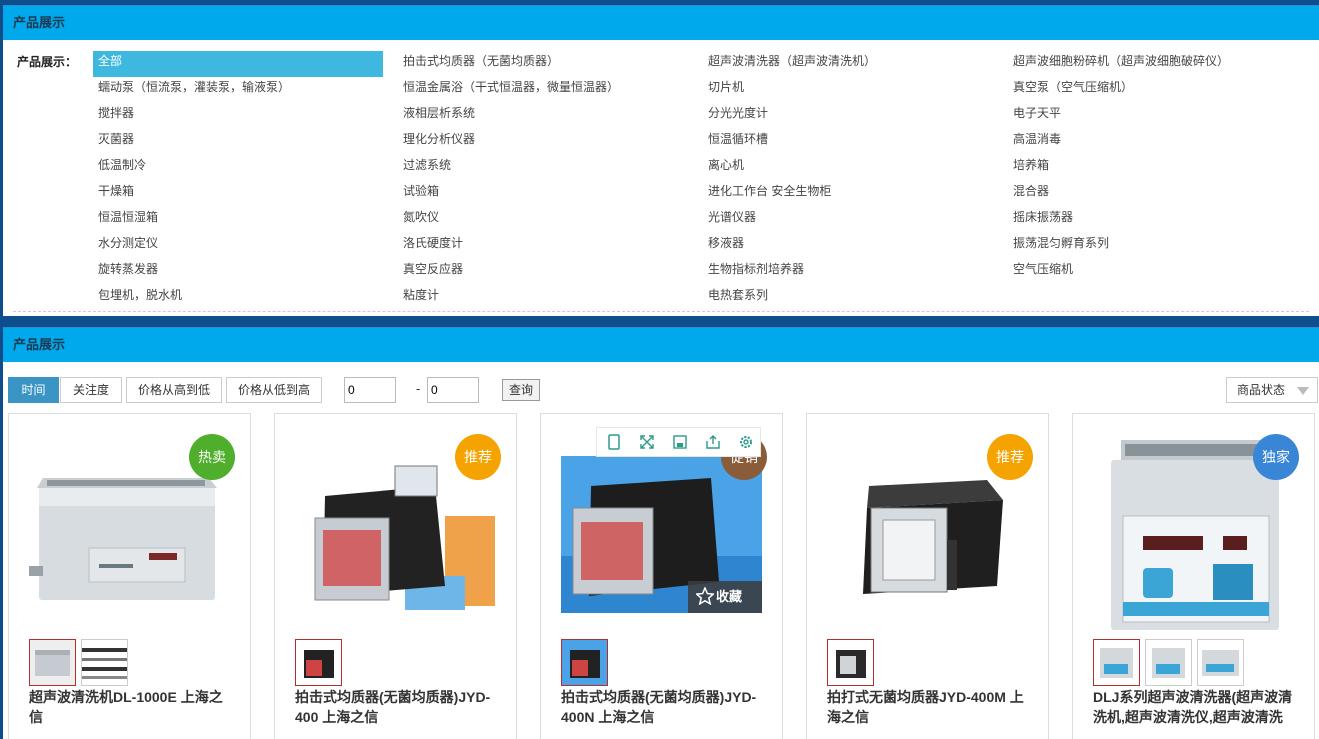  What do you see at coordinates (661, 311) in the screenshot?
I see `divider` at bounding box center [661, 311].